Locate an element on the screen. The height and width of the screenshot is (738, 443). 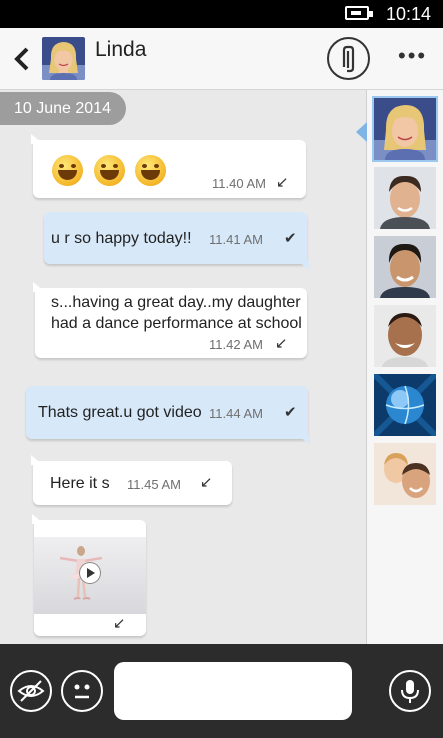
eye-off-icon is located at coordinates (31, 691).